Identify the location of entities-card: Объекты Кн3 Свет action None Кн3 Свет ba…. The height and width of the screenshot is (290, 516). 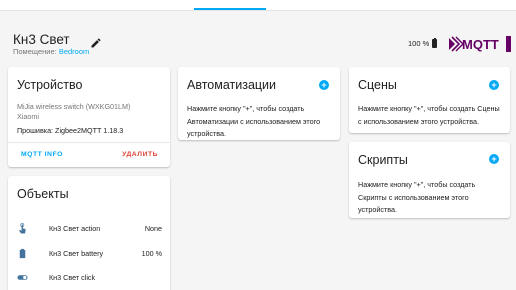
(89, 233).